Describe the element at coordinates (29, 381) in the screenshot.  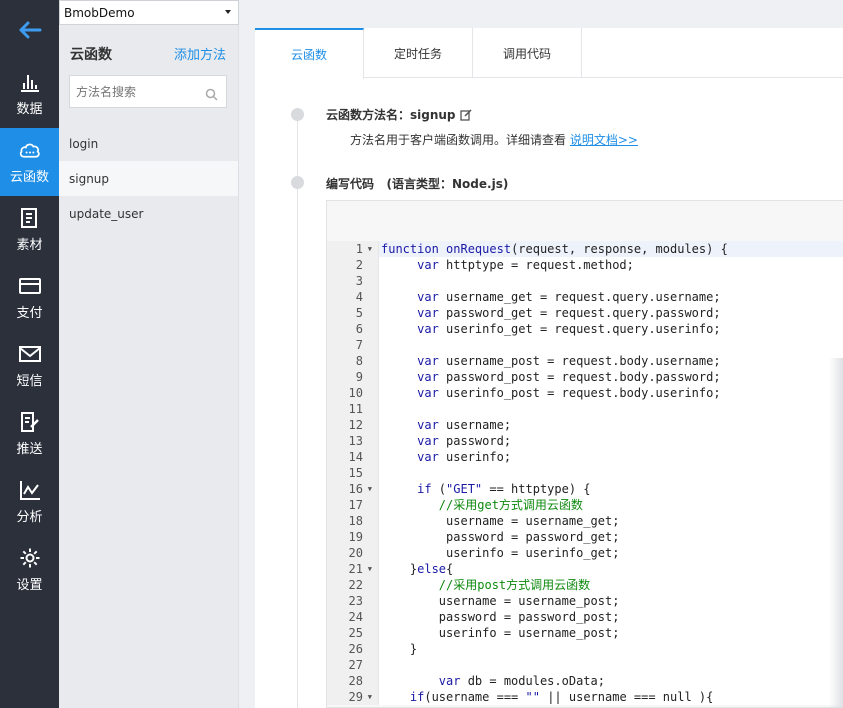
I see `nav-label: 短信` at that location.